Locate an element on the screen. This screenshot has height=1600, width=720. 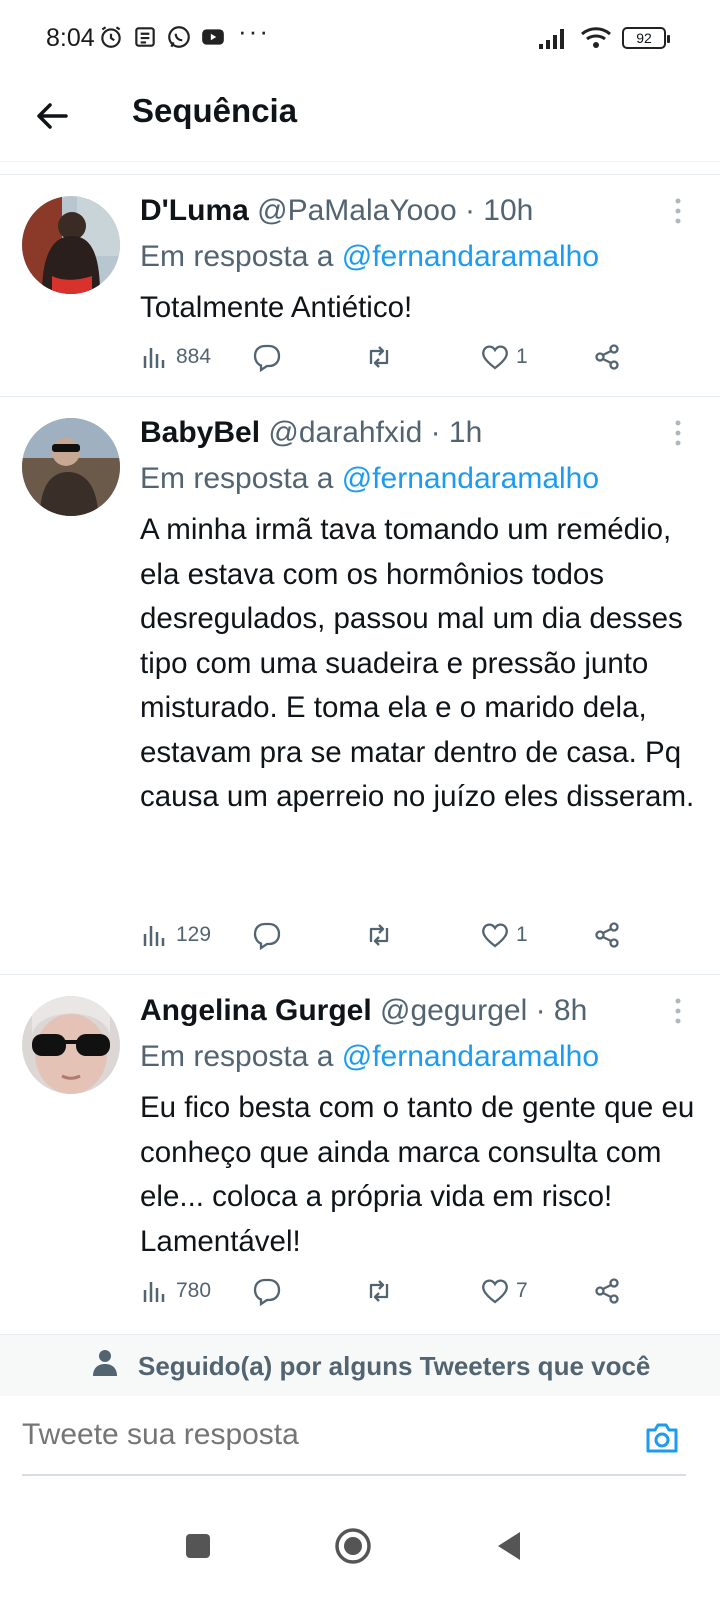
system-nav-bar is located at coordinates (360, 1546).